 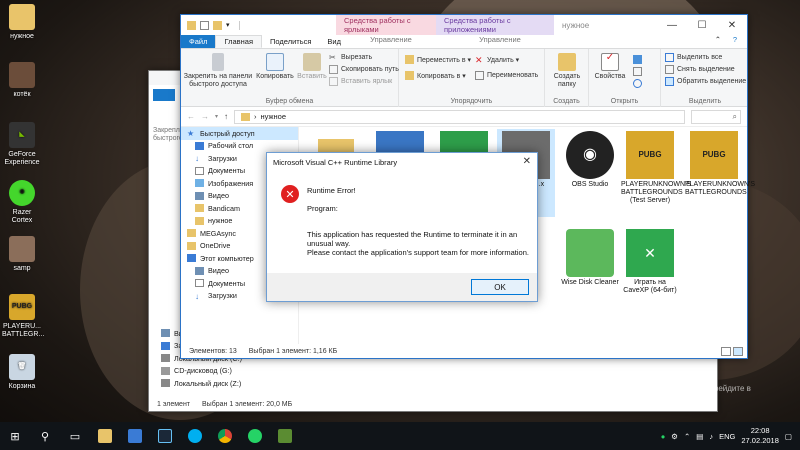 I want to click on samp-icon, so click(x=22, y=249).